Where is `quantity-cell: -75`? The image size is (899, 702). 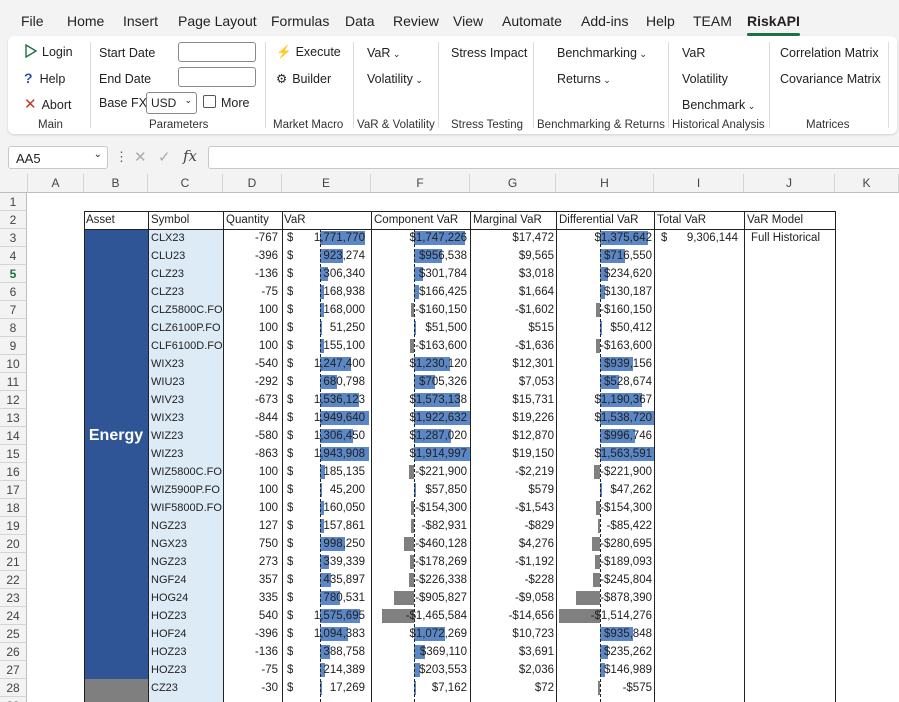 quantity-cell: -75 is located at coordinates (269, 292).